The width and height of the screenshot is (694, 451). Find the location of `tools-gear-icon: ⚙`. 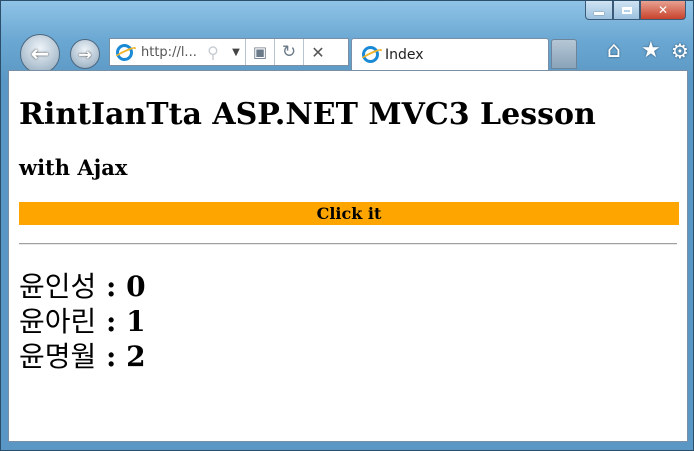

tools-gear-icon: ⚙ is located at coordinates (680, 51).